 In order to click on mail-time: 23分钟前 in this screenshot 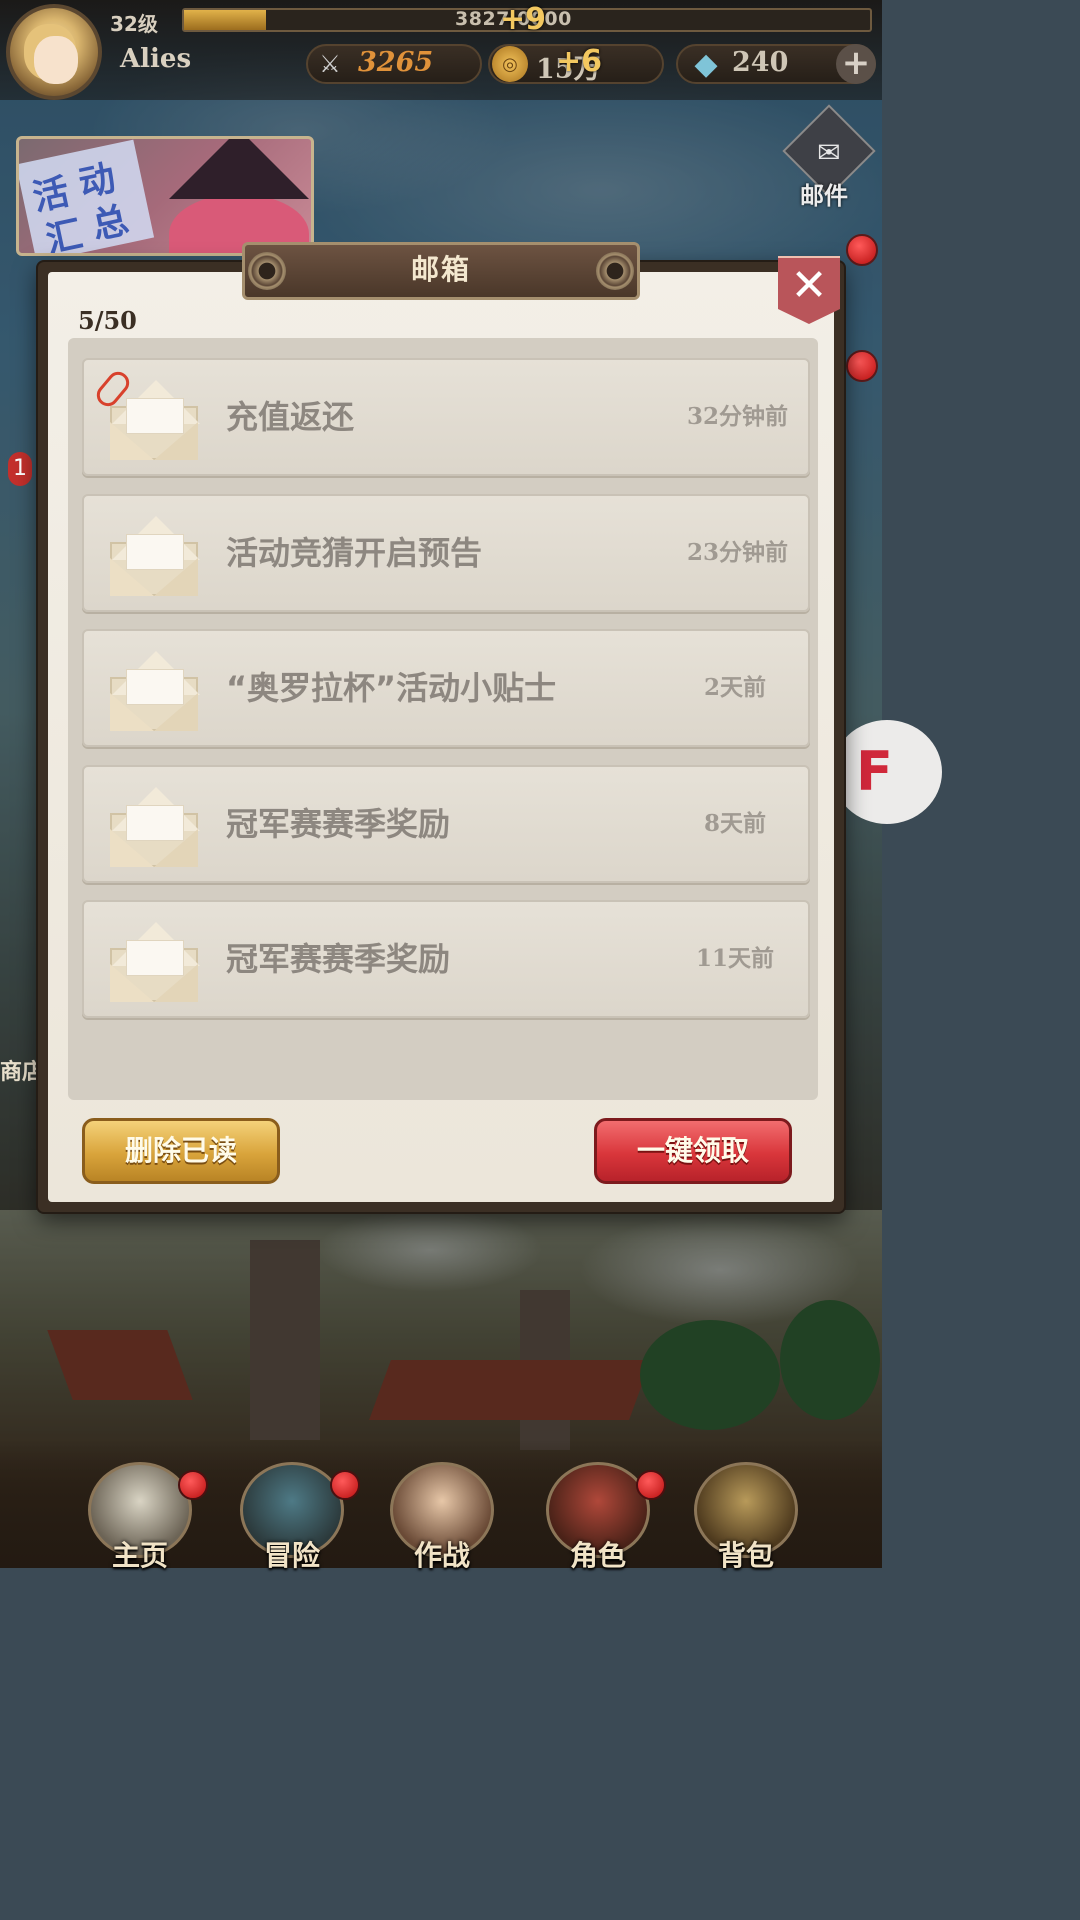, I will do `click(737, 552)`.